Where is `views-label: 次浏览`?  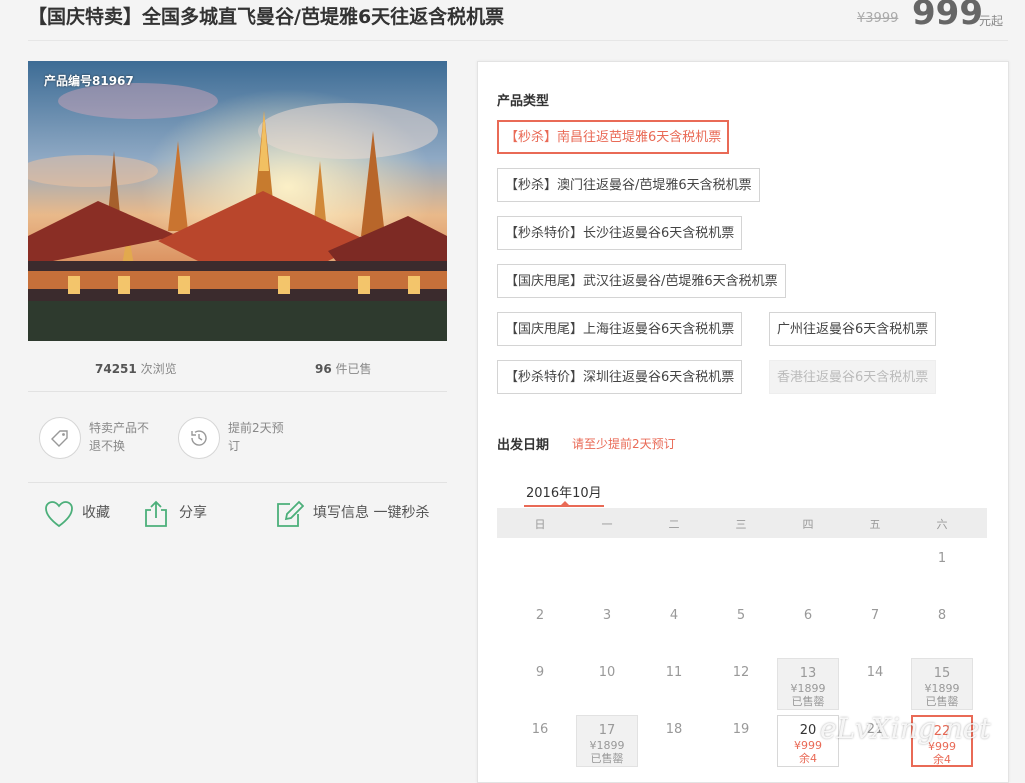 views-label: 次浏览 is located at coordinates (158, 369).